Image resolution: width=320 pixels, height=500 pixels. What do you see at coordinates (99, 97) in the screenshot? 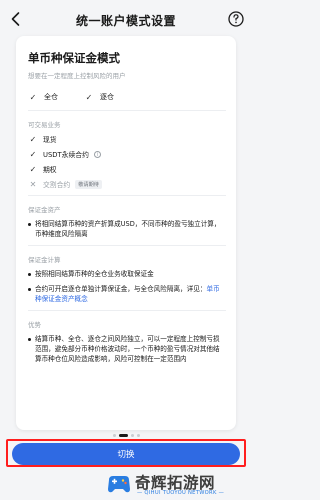
I see `mode-isolated: ✓ 逐仓` at bounding box center [99, 97].